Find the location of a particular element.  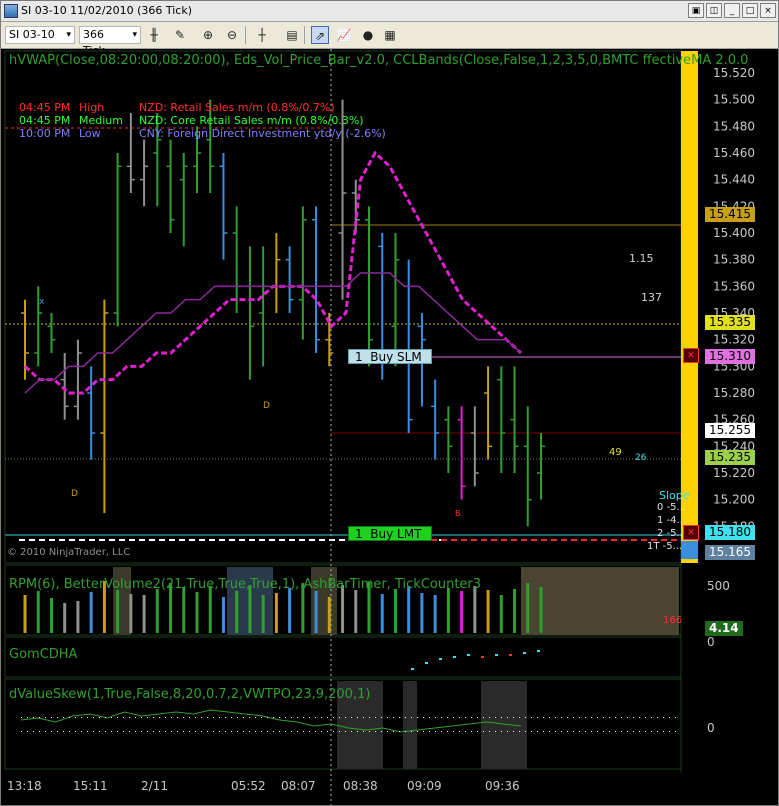

news-text-1: NZD: Retail Sales m/m (0.8%/0.7%) is located at coordinates (237, 107).